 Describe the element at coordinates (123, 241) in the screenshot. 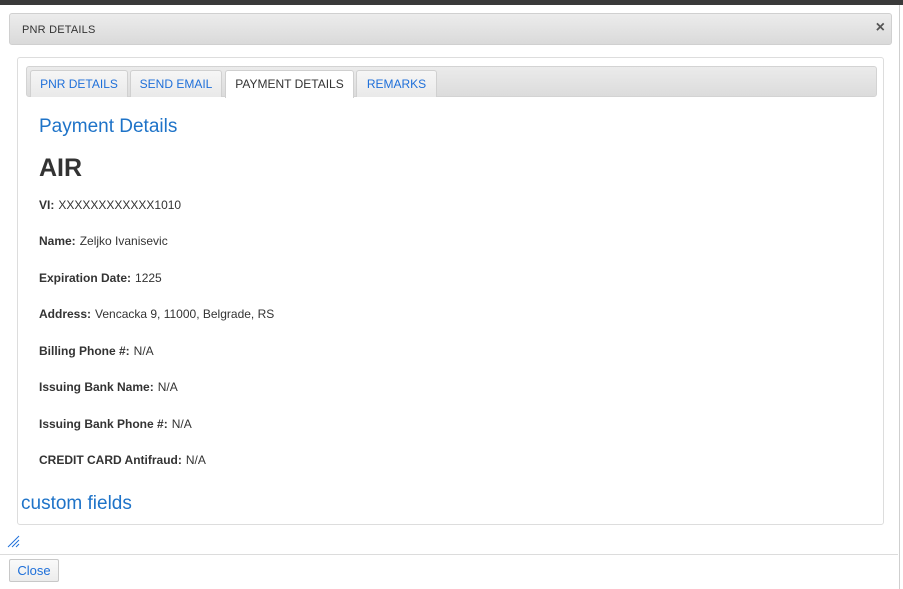

I see `field-value: Zeljko Ivanisevic` at that location.